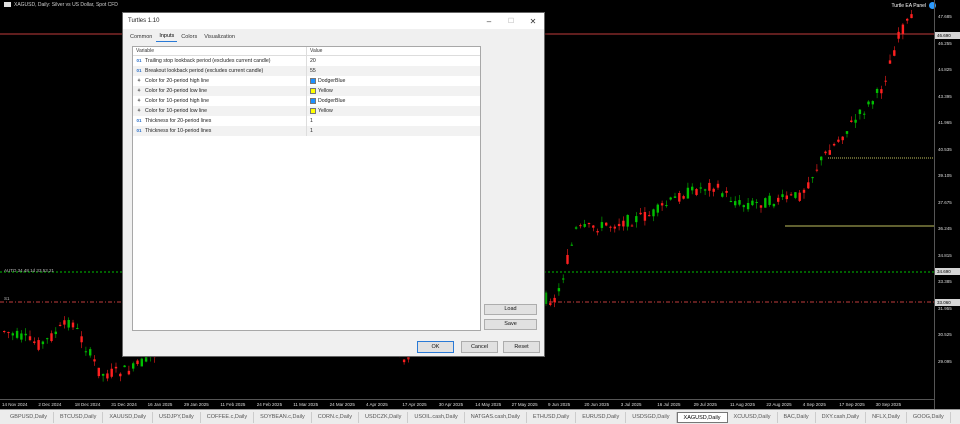 The image size is (960, 424). What do you see at coordinates (314, 51) in the screenshot?
I see `col-value-header: Value` at bounding box center [314, 51].